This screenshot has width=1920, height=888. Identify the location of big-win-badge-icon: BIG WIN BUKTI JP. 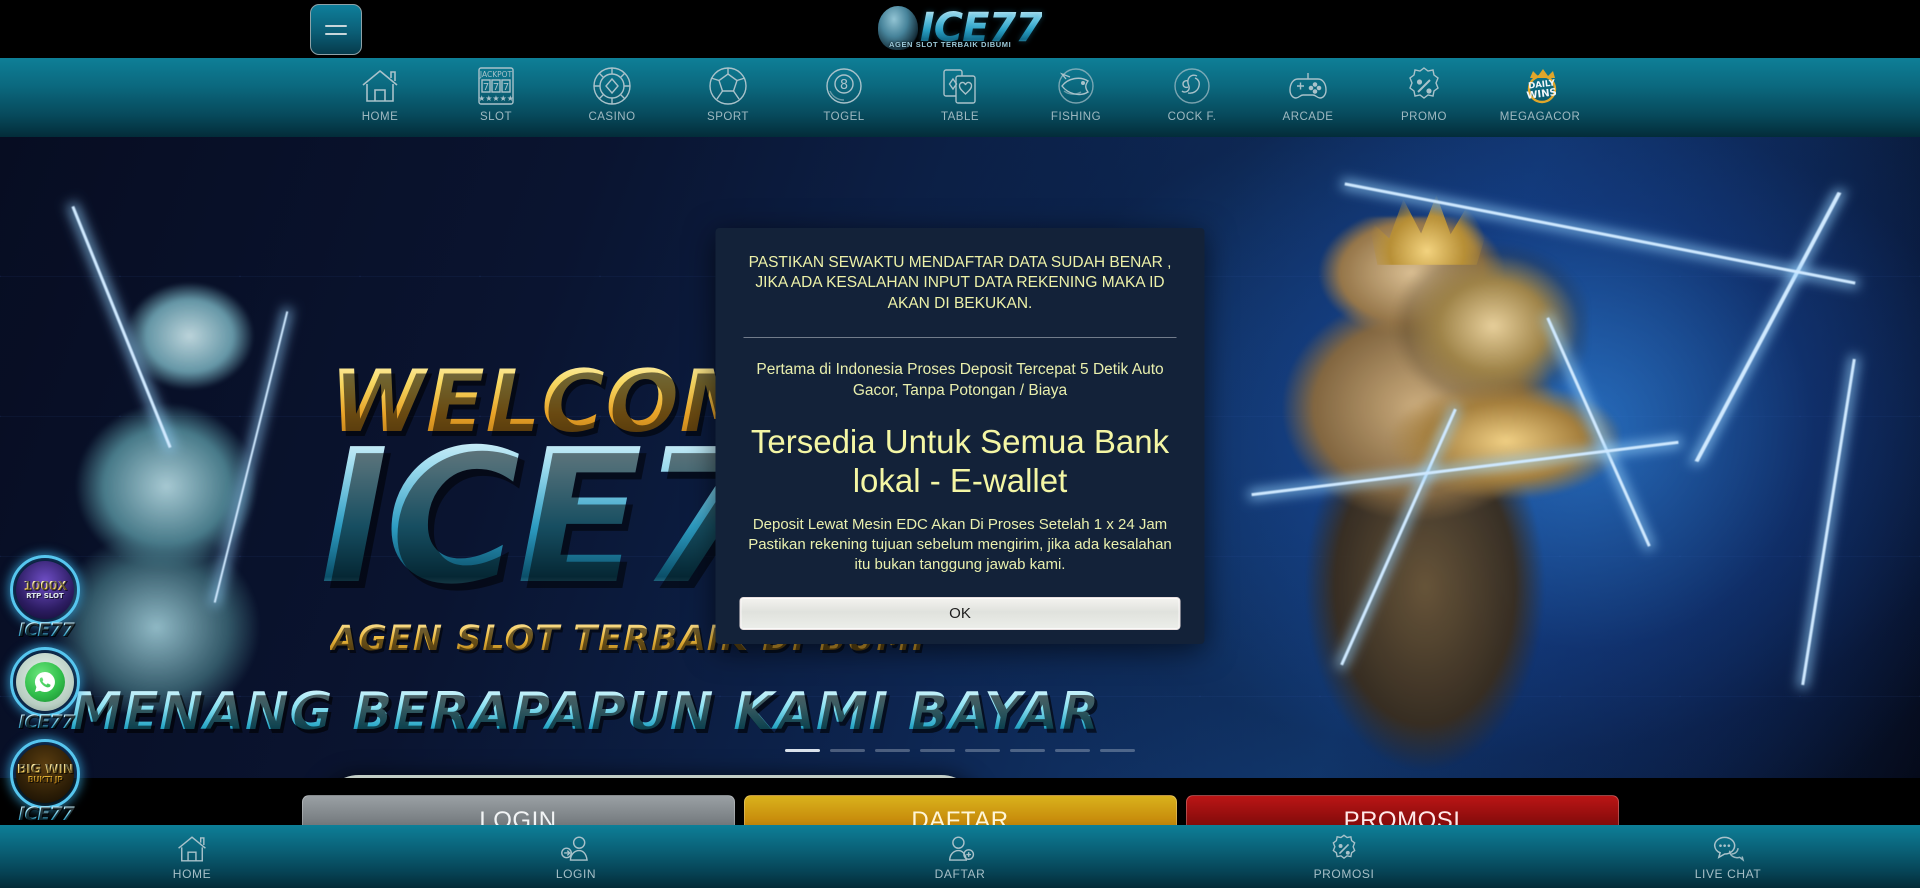
(45, 774).